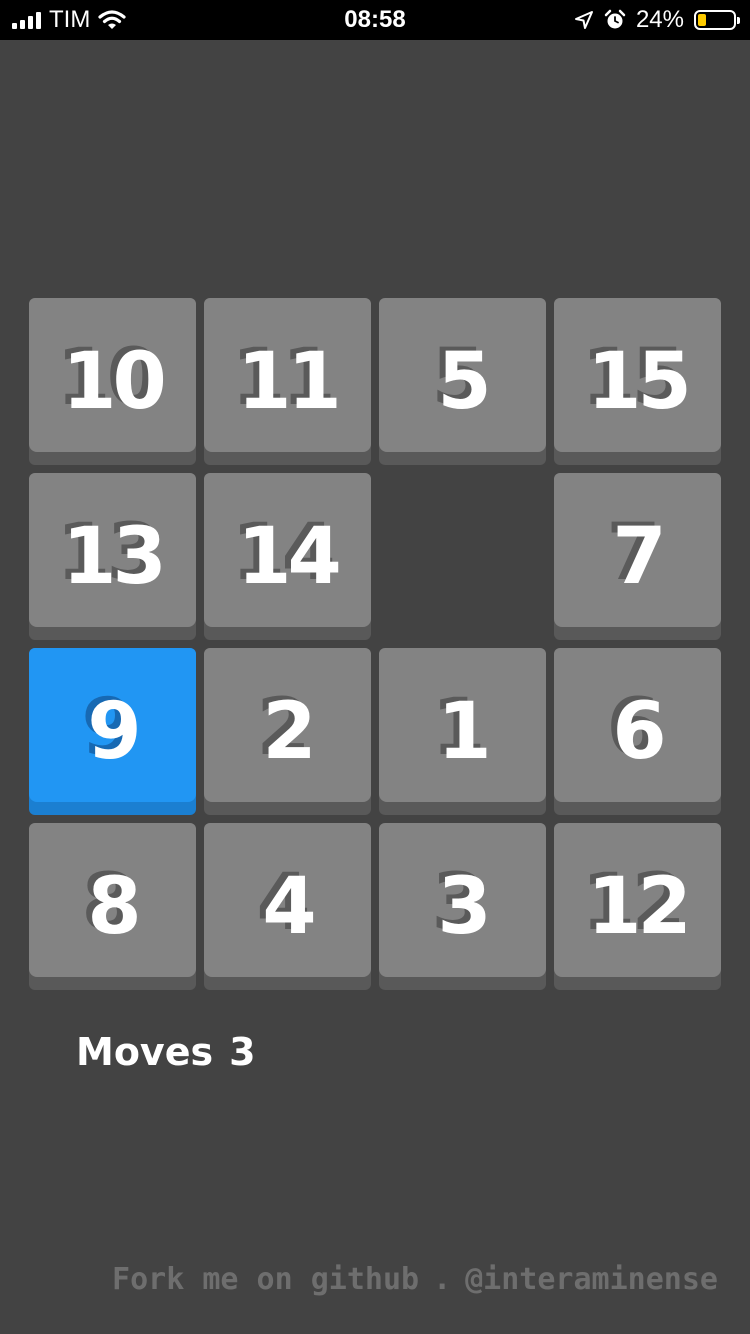 Image resolution: width=750 pixels, height=1334 pixels. I want to click on tile-number: 3, so click(464, 907).